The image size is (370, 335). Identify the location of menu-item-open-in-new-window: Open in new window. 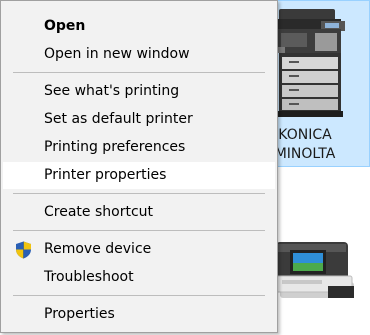
(139, 54).